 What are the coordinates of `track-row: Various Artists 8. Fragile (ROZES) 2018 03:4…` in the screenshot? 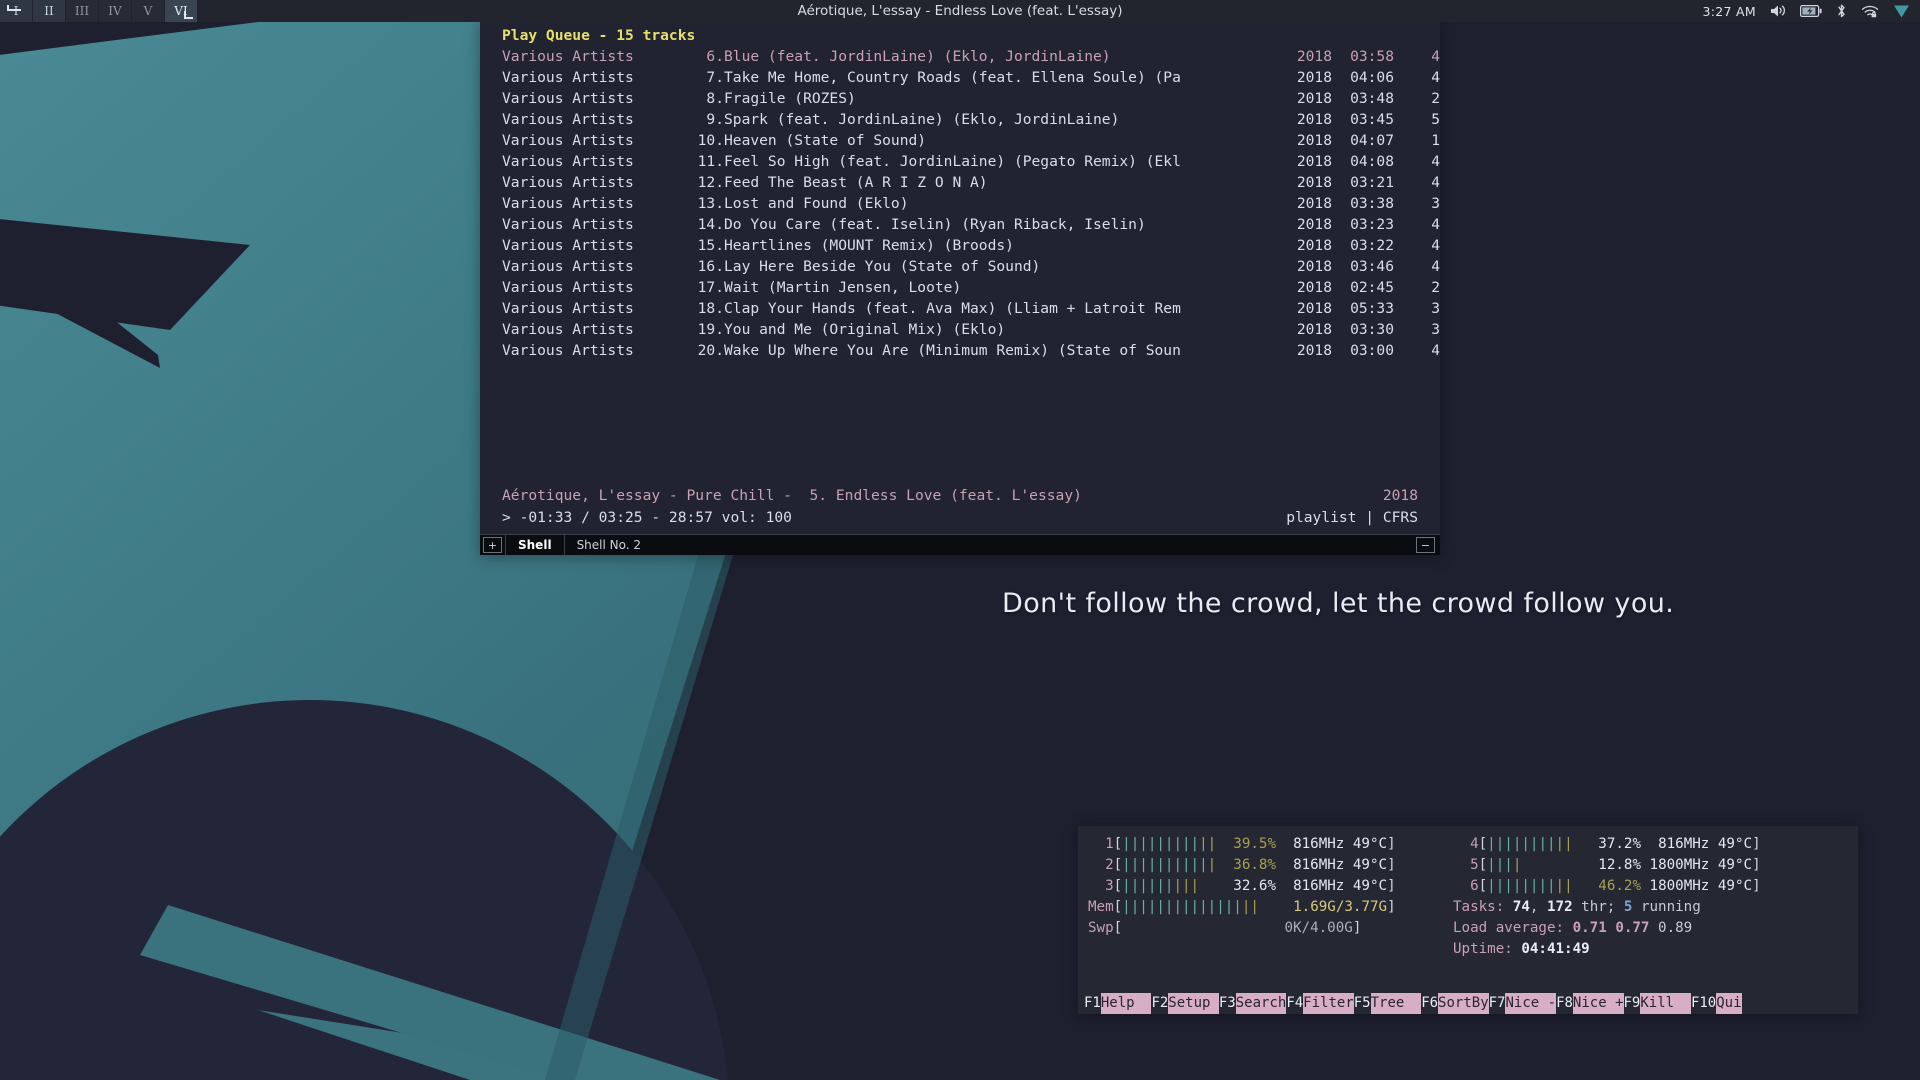 It's located at (960, 98).